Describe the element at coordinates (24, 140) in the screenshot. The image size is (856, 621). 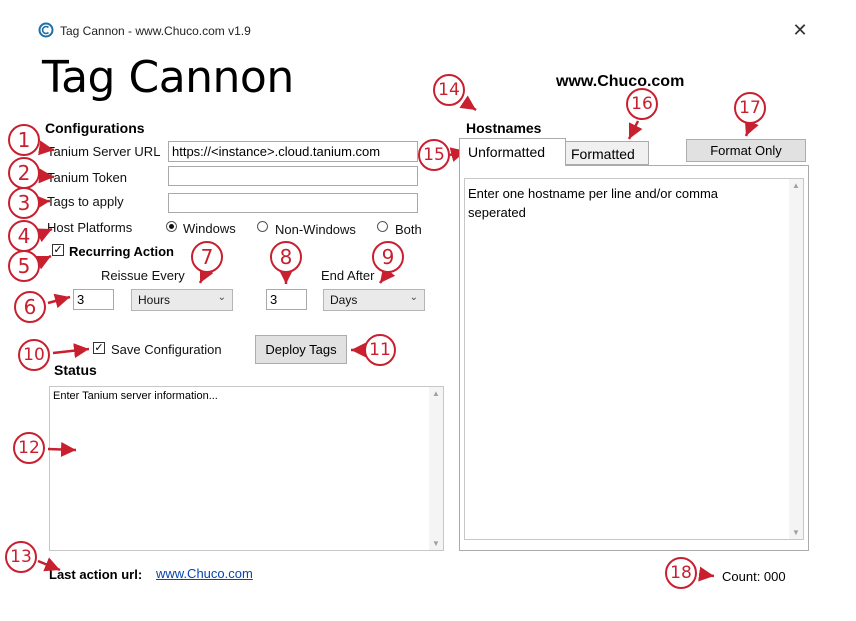
I see `annotation-1: 1` at that location.